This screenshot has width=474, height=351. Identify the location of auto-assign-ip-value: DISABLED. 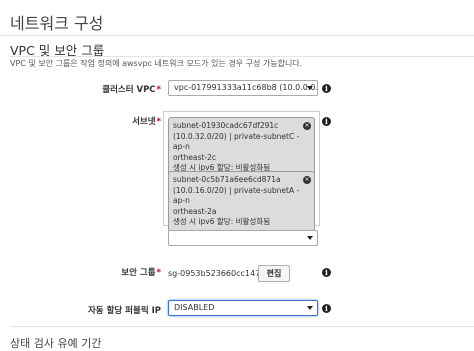
(194, 307).